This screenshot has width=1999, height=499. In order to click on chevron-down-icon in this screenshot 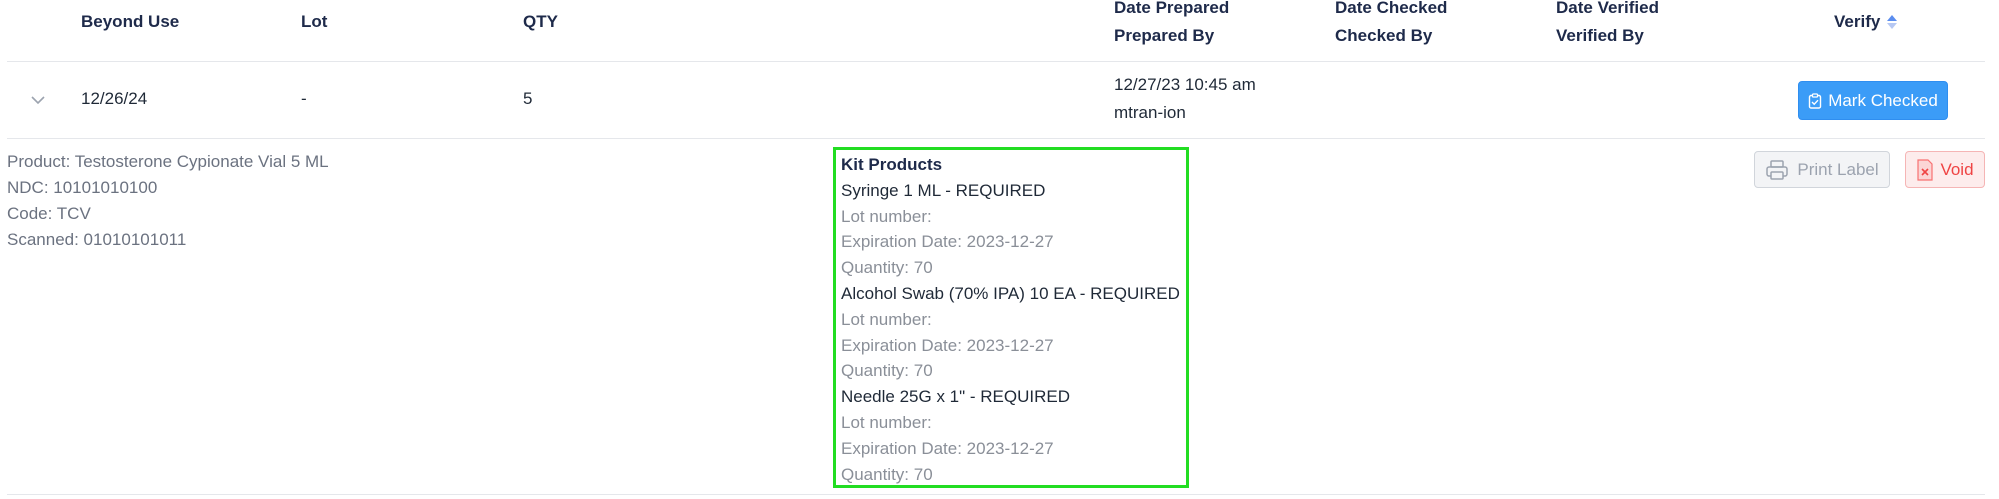, I will do `click(38, 99)`.